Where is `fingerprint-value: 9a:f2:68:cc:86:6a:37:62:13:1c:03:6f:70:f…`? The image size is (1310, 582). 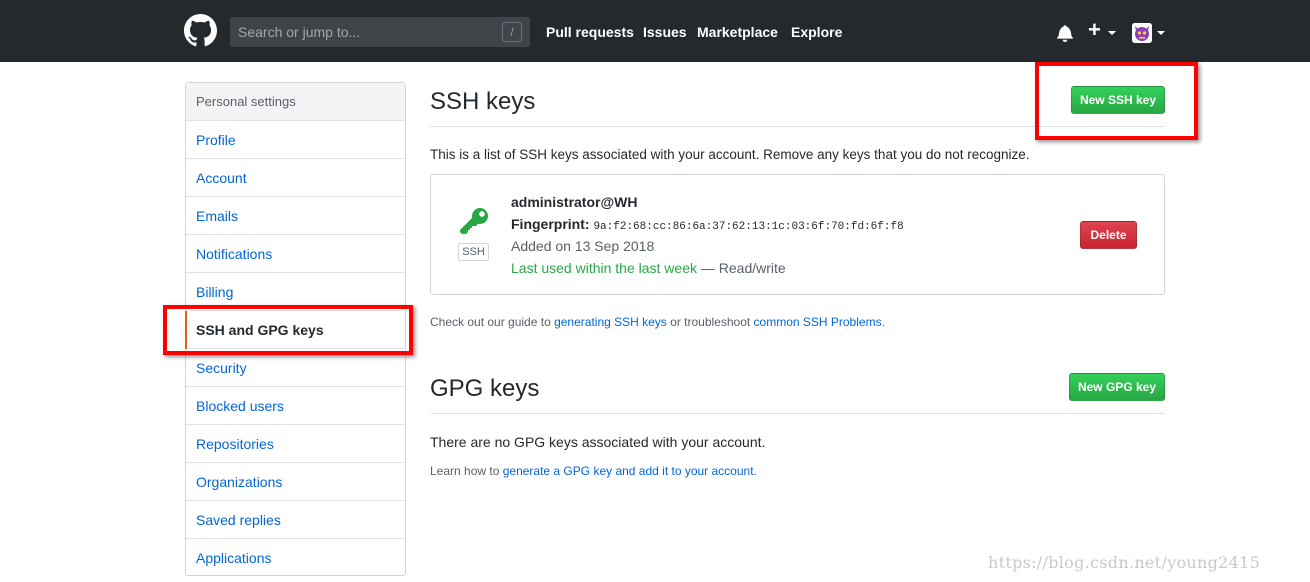 fingerprint-value: 9a:f2:68:cc:86:6a:37:62:13:1c:03:6f:70:f… is located at coordinates (748, 227).